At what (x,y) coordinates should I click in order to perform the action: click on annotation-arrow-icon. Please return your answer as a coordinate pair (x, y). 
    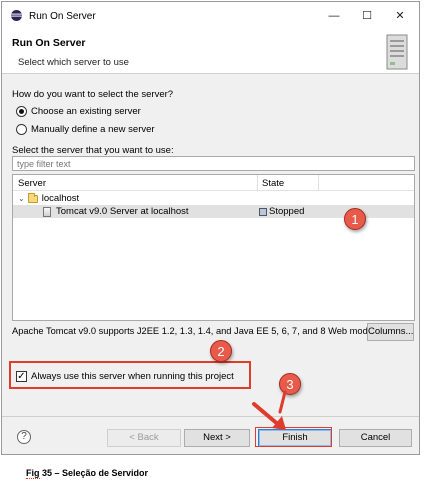
    Looking at the image, I should click on (269, 410).